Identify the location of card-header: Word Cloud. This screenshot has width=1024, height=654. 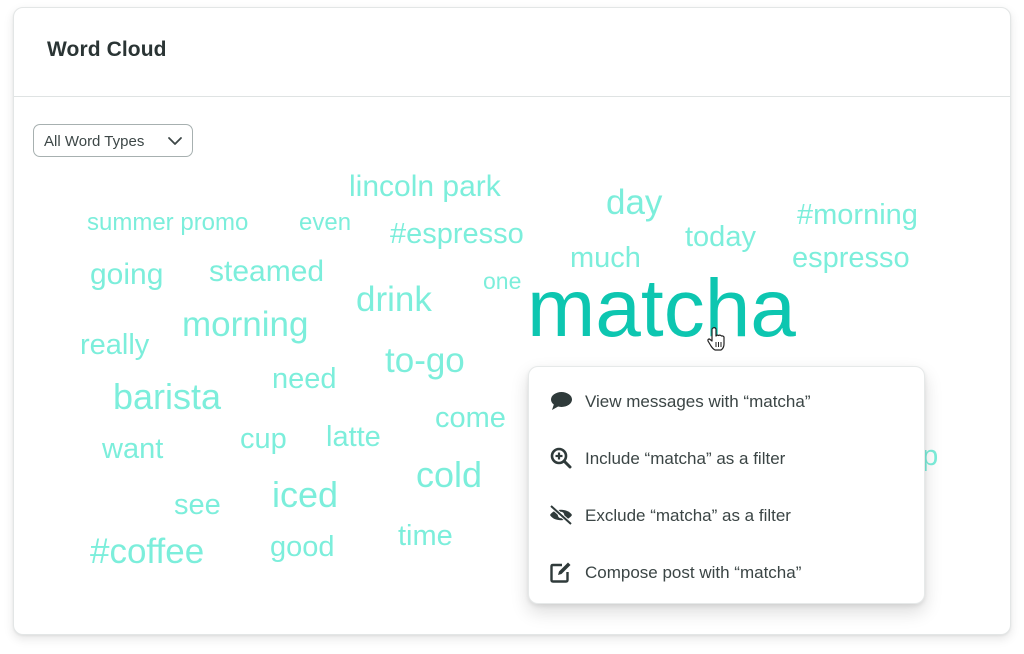
(512, 52).